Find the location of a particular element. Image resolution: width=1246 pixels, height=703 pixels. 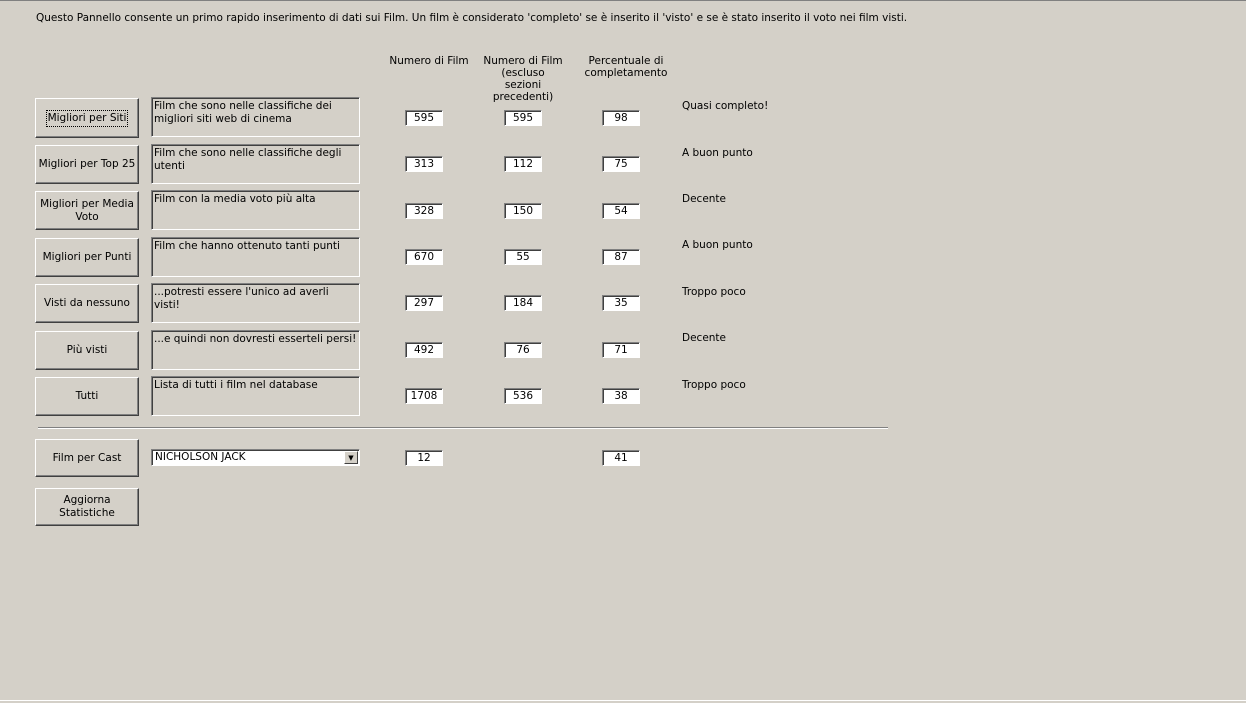

button-label: Migliori per Siti is located at coordinates (87, 118).